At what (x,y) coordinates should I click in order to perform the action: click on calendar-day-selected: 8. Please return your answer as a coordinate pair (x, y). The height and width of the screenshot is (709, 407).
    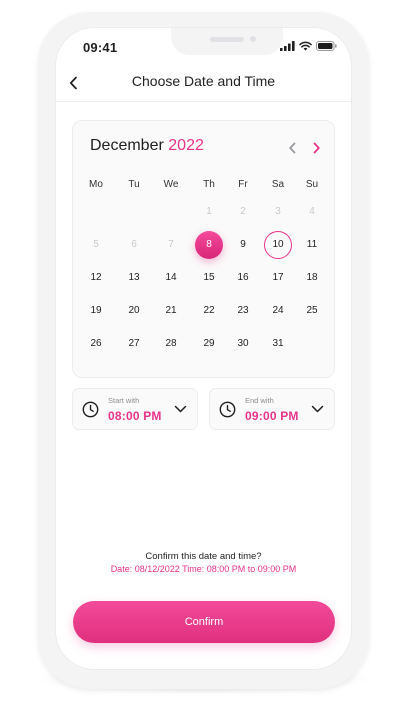
    Looking at the image, I should click on (209, 245).